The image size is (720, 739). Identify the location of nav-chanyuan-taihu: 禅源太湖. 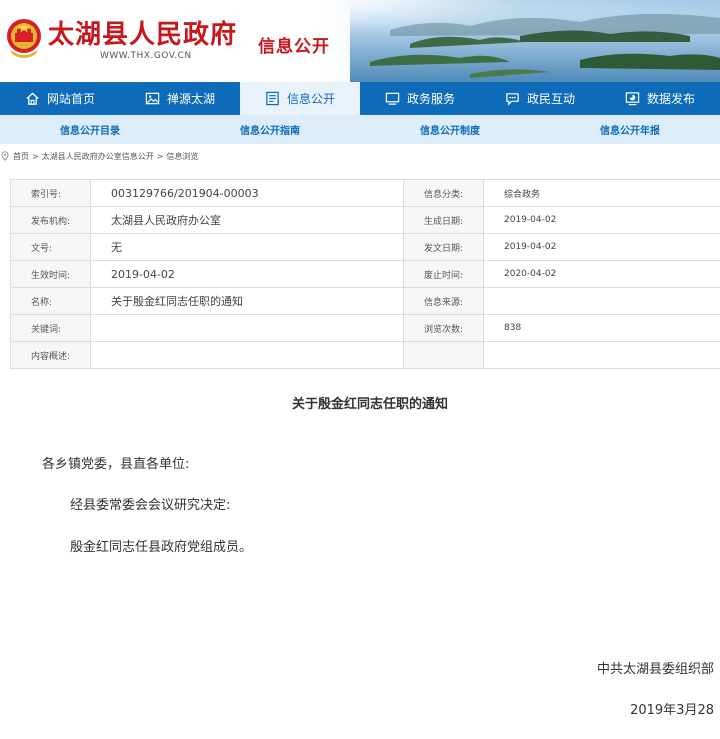
(180, 98).